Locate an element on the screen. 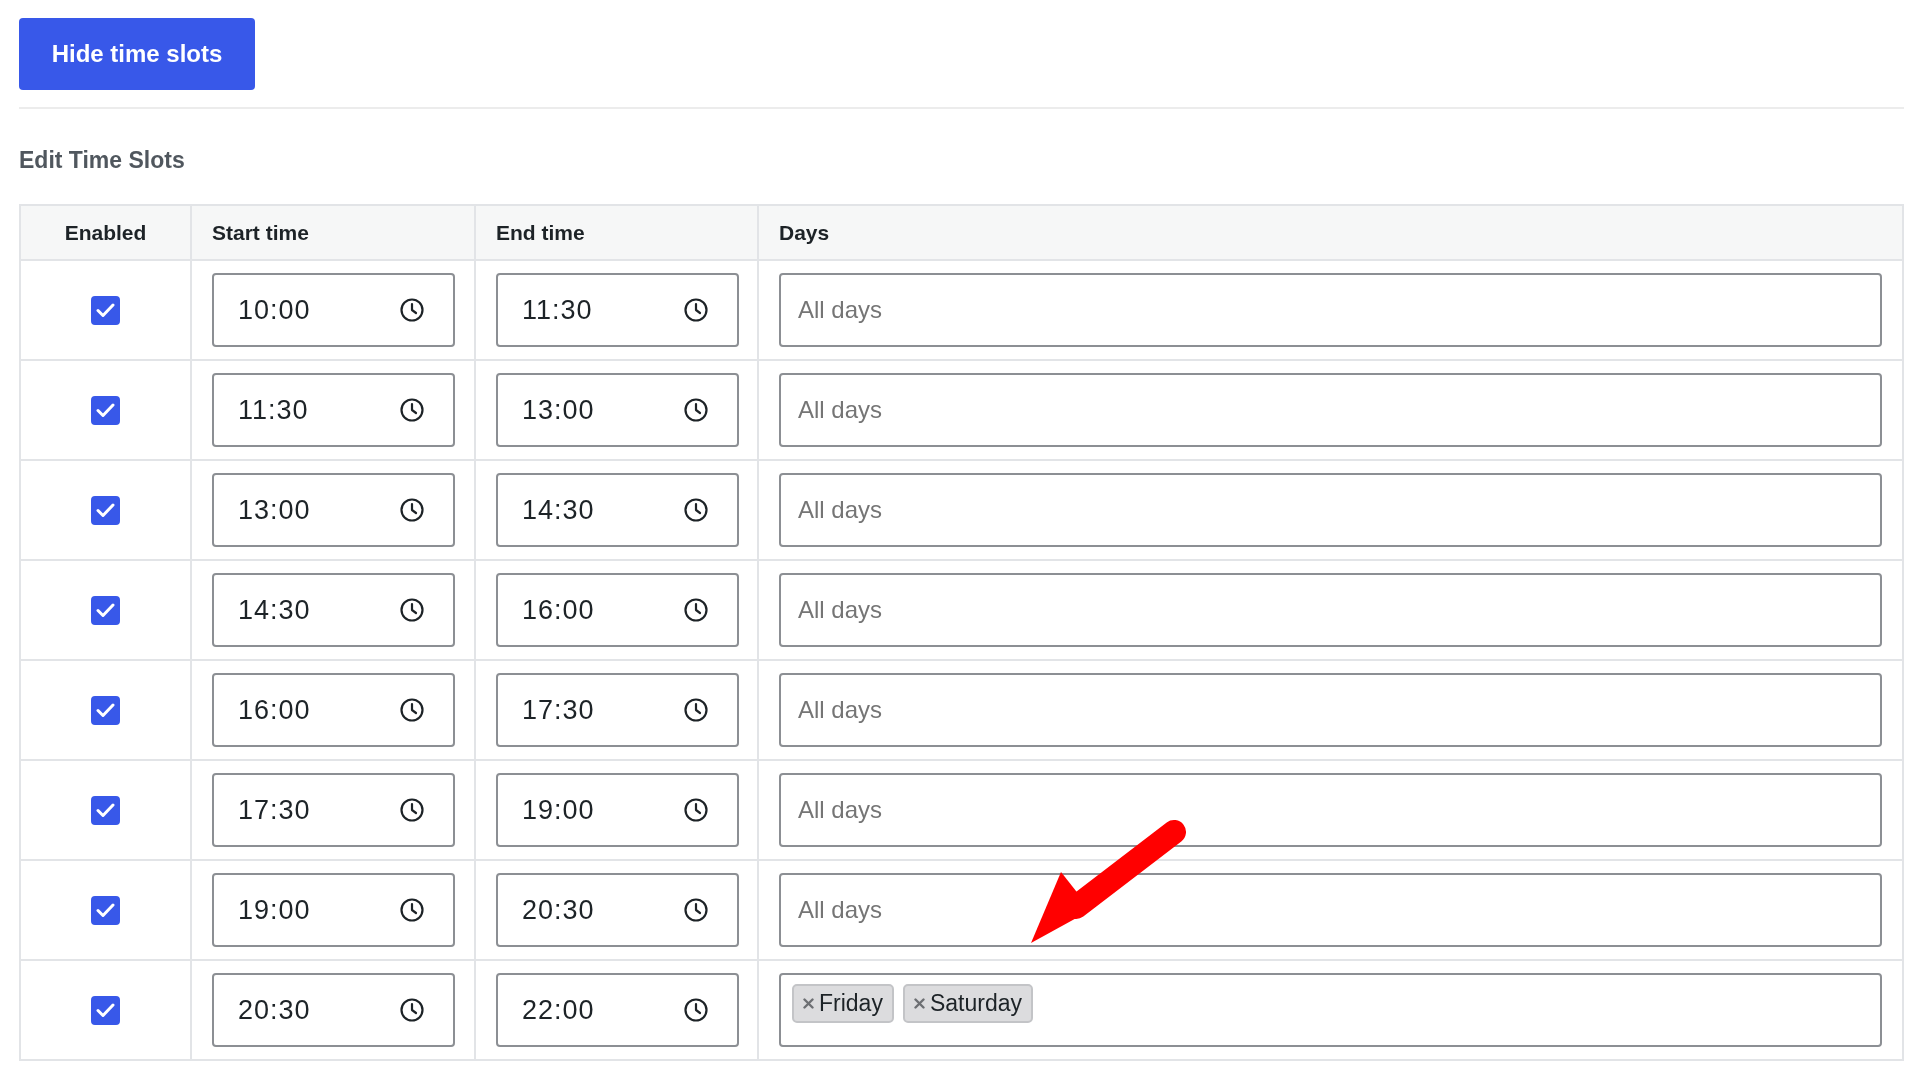  start-time-field: 14:30 is located at coordinates (333, 610).